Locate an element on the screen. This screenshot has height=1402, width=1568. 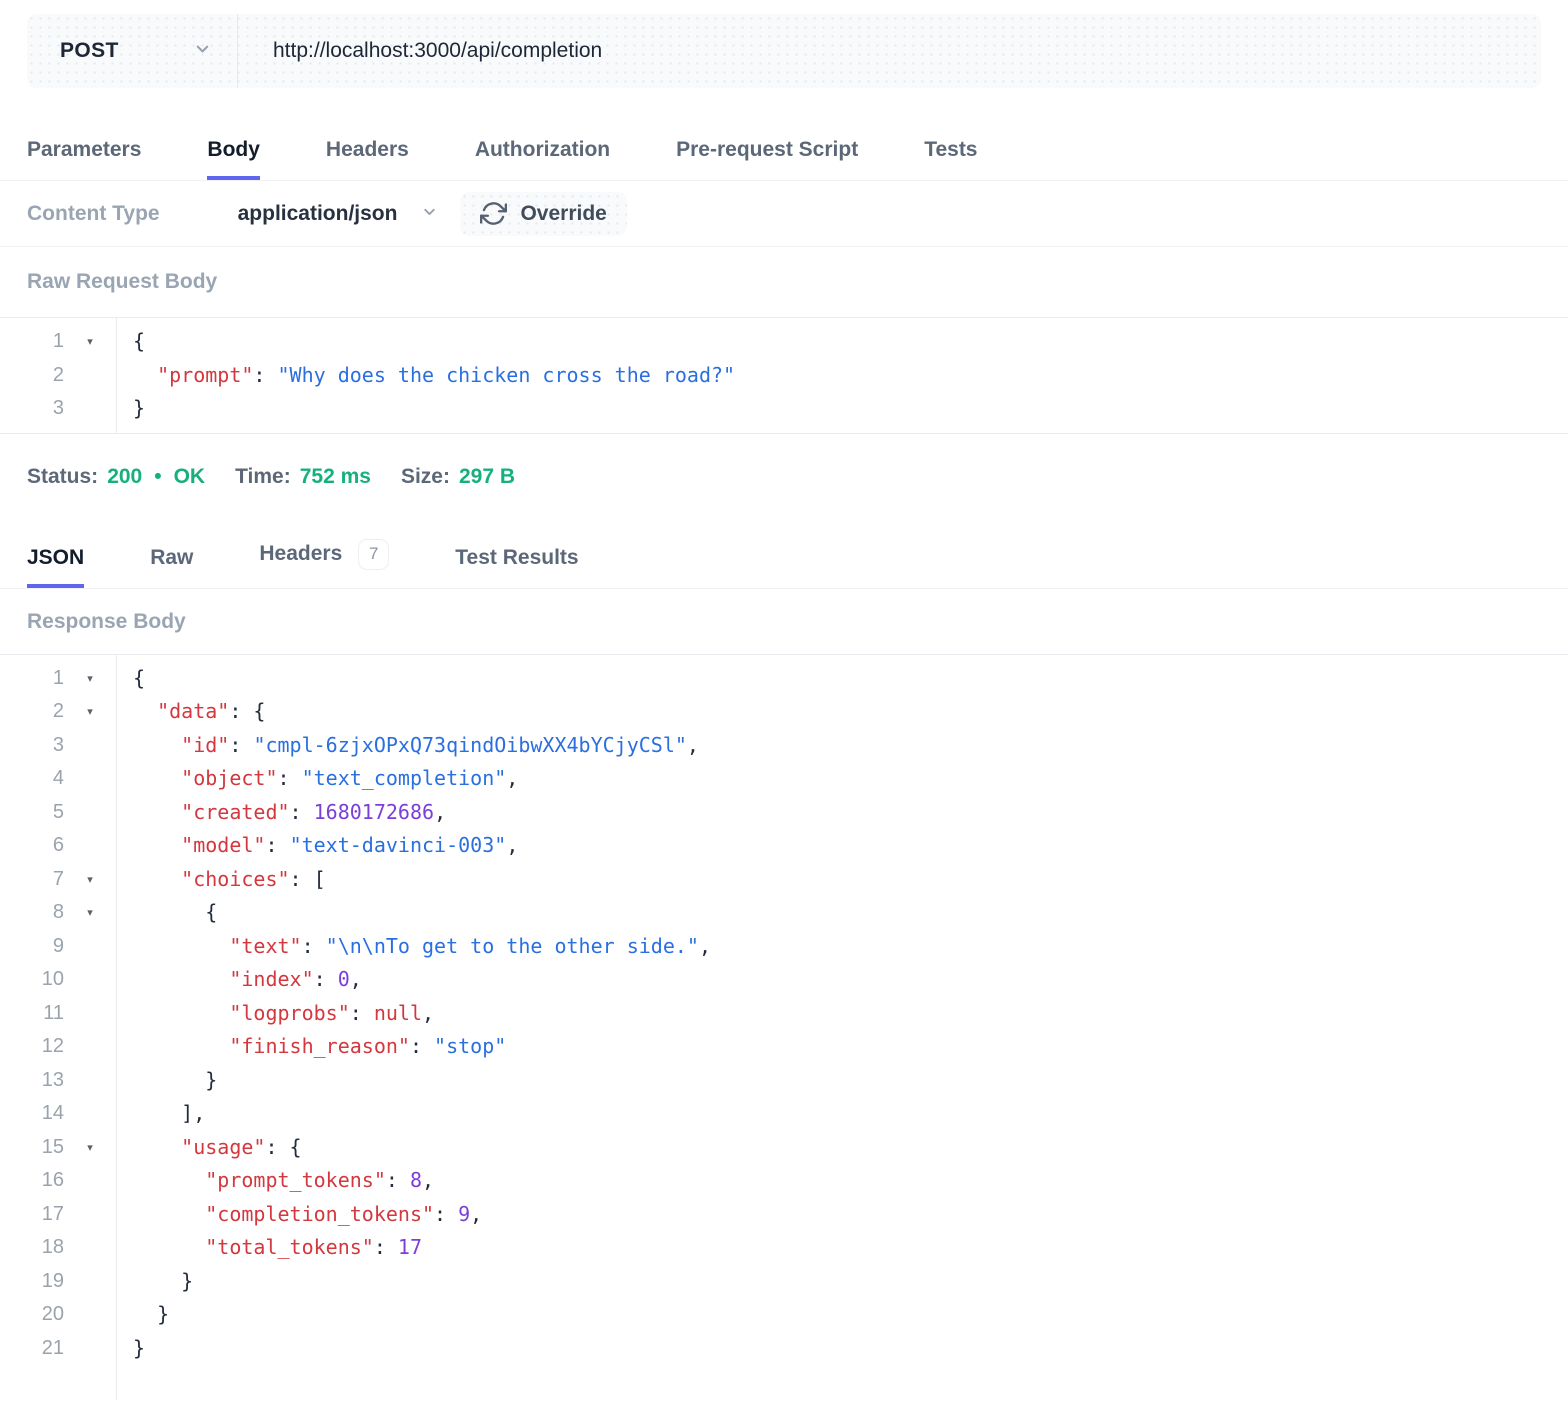
size-value: 297 B is located at coordinates (487, 476).